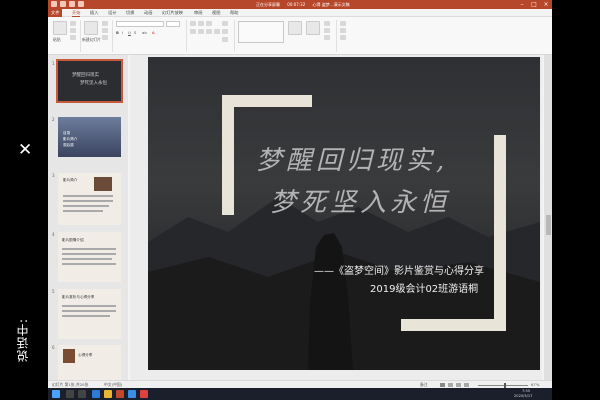  What do you see at coordinates (120, 394) in the screenshot?
I see `powerpoint-icon` at bounding box center [120, 394].